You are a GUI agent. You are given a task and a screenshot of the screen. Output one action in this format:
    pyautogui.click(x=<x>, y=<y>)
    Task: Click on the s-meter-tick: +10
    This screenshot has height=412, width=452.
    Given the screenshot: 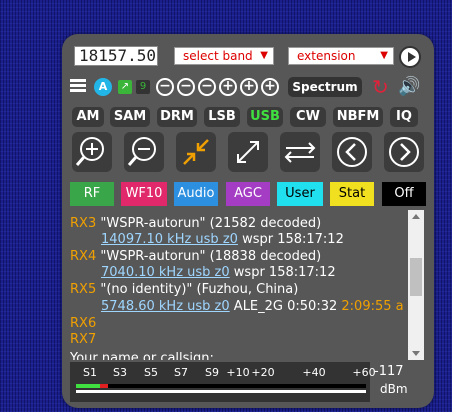 What is the action you would take?
    pyautogui.click(x=238, y=372)
    